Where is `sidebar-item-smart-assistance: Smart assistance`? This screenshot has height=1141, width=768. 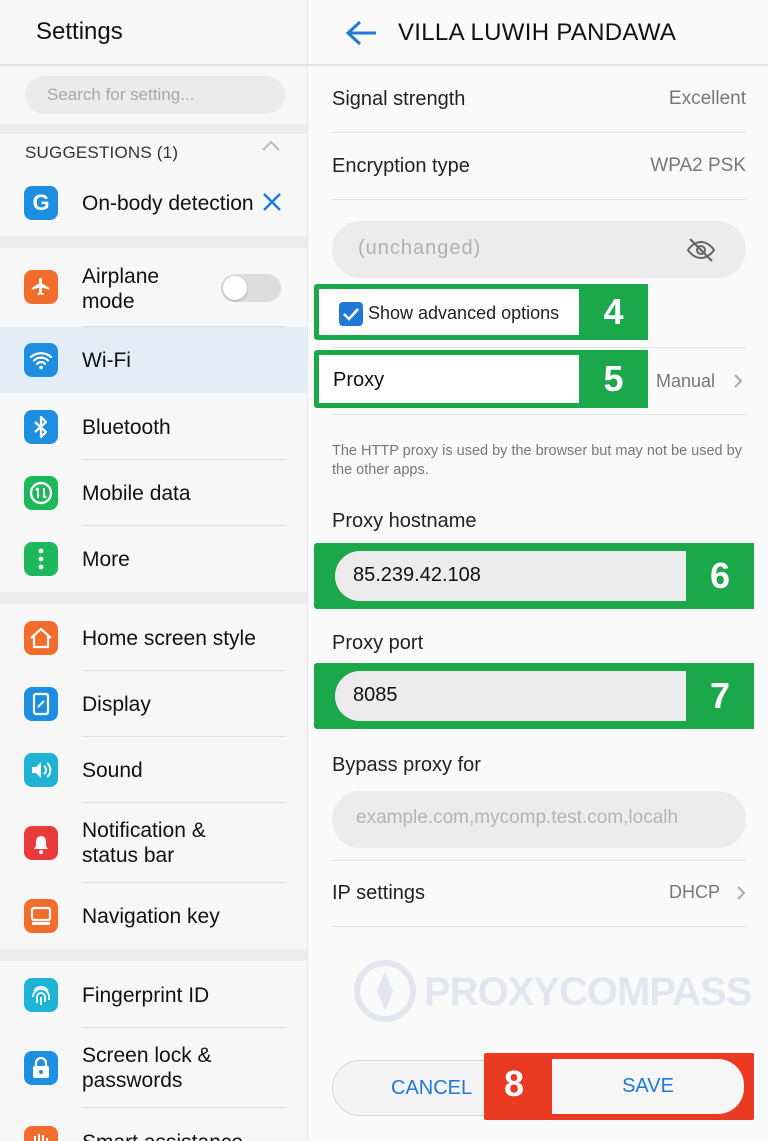
sidebar-item-smart-assistance: Smart assistance is located at coordinates (153, 1124).